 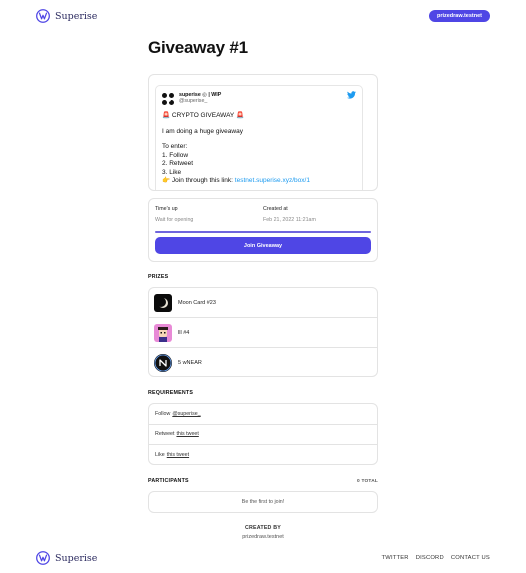 What do you see at coordinates (263, 502) in the screenshot?
I see `participants-empty-state: Be the first to join!` at bounding box center [263, 502].